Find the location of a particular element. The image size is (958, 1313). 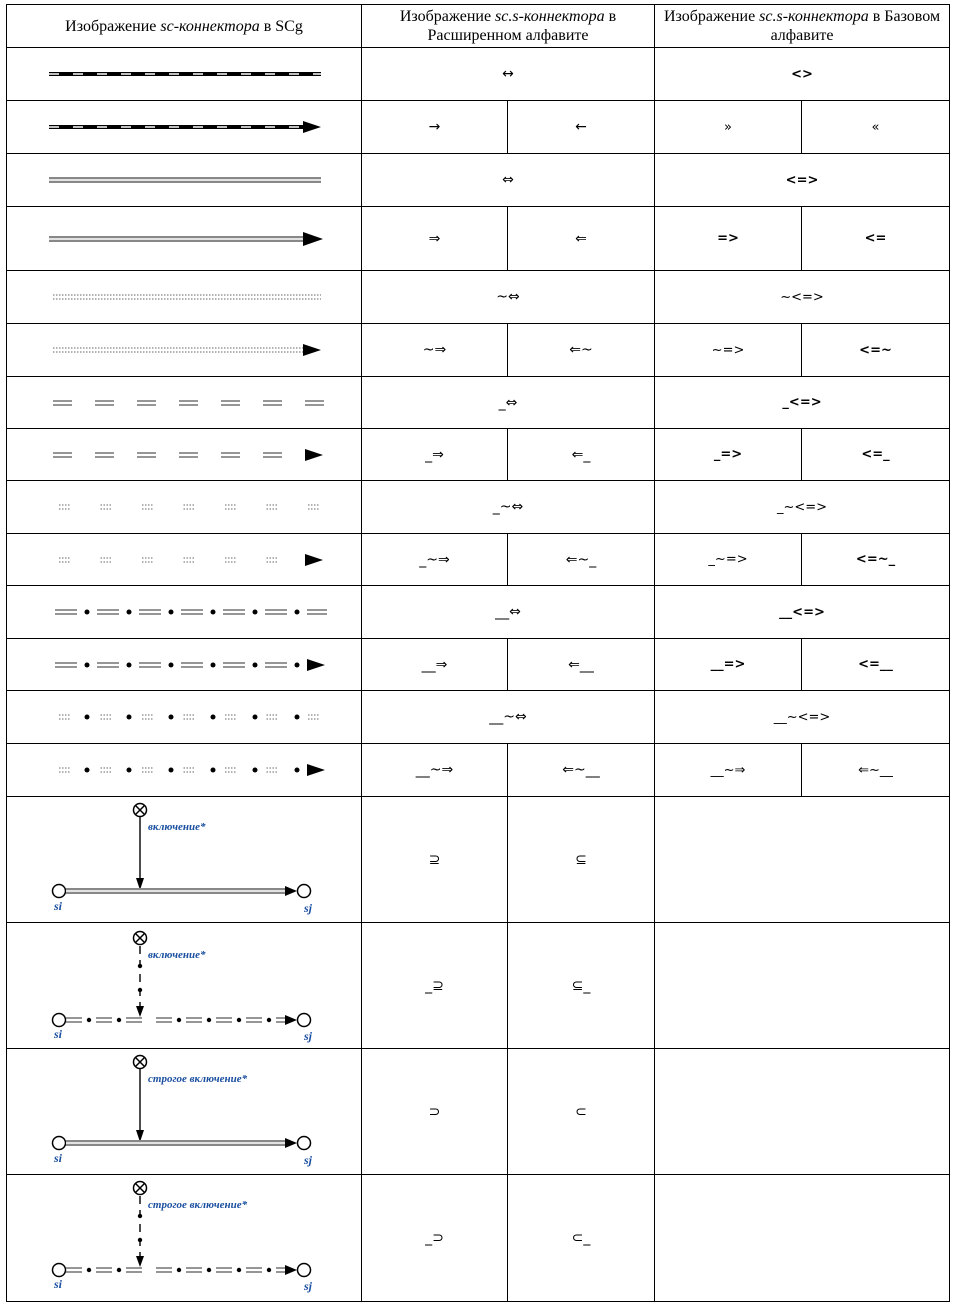

ext-symbol: → is located at coordinates (434, 127).